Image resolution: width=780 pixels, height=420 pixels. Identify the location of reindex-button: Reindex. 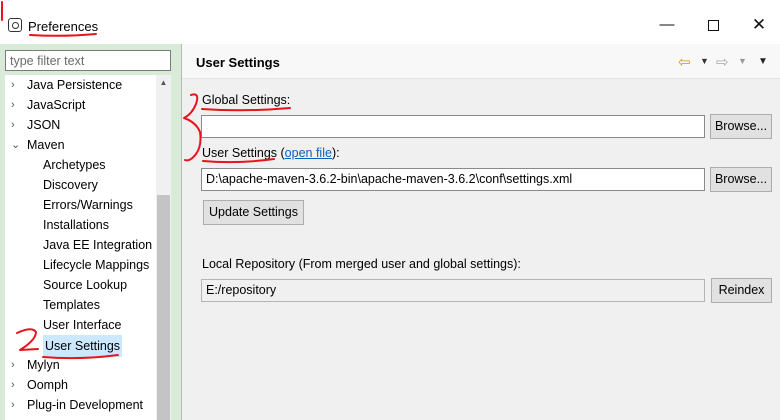
(741, 290).